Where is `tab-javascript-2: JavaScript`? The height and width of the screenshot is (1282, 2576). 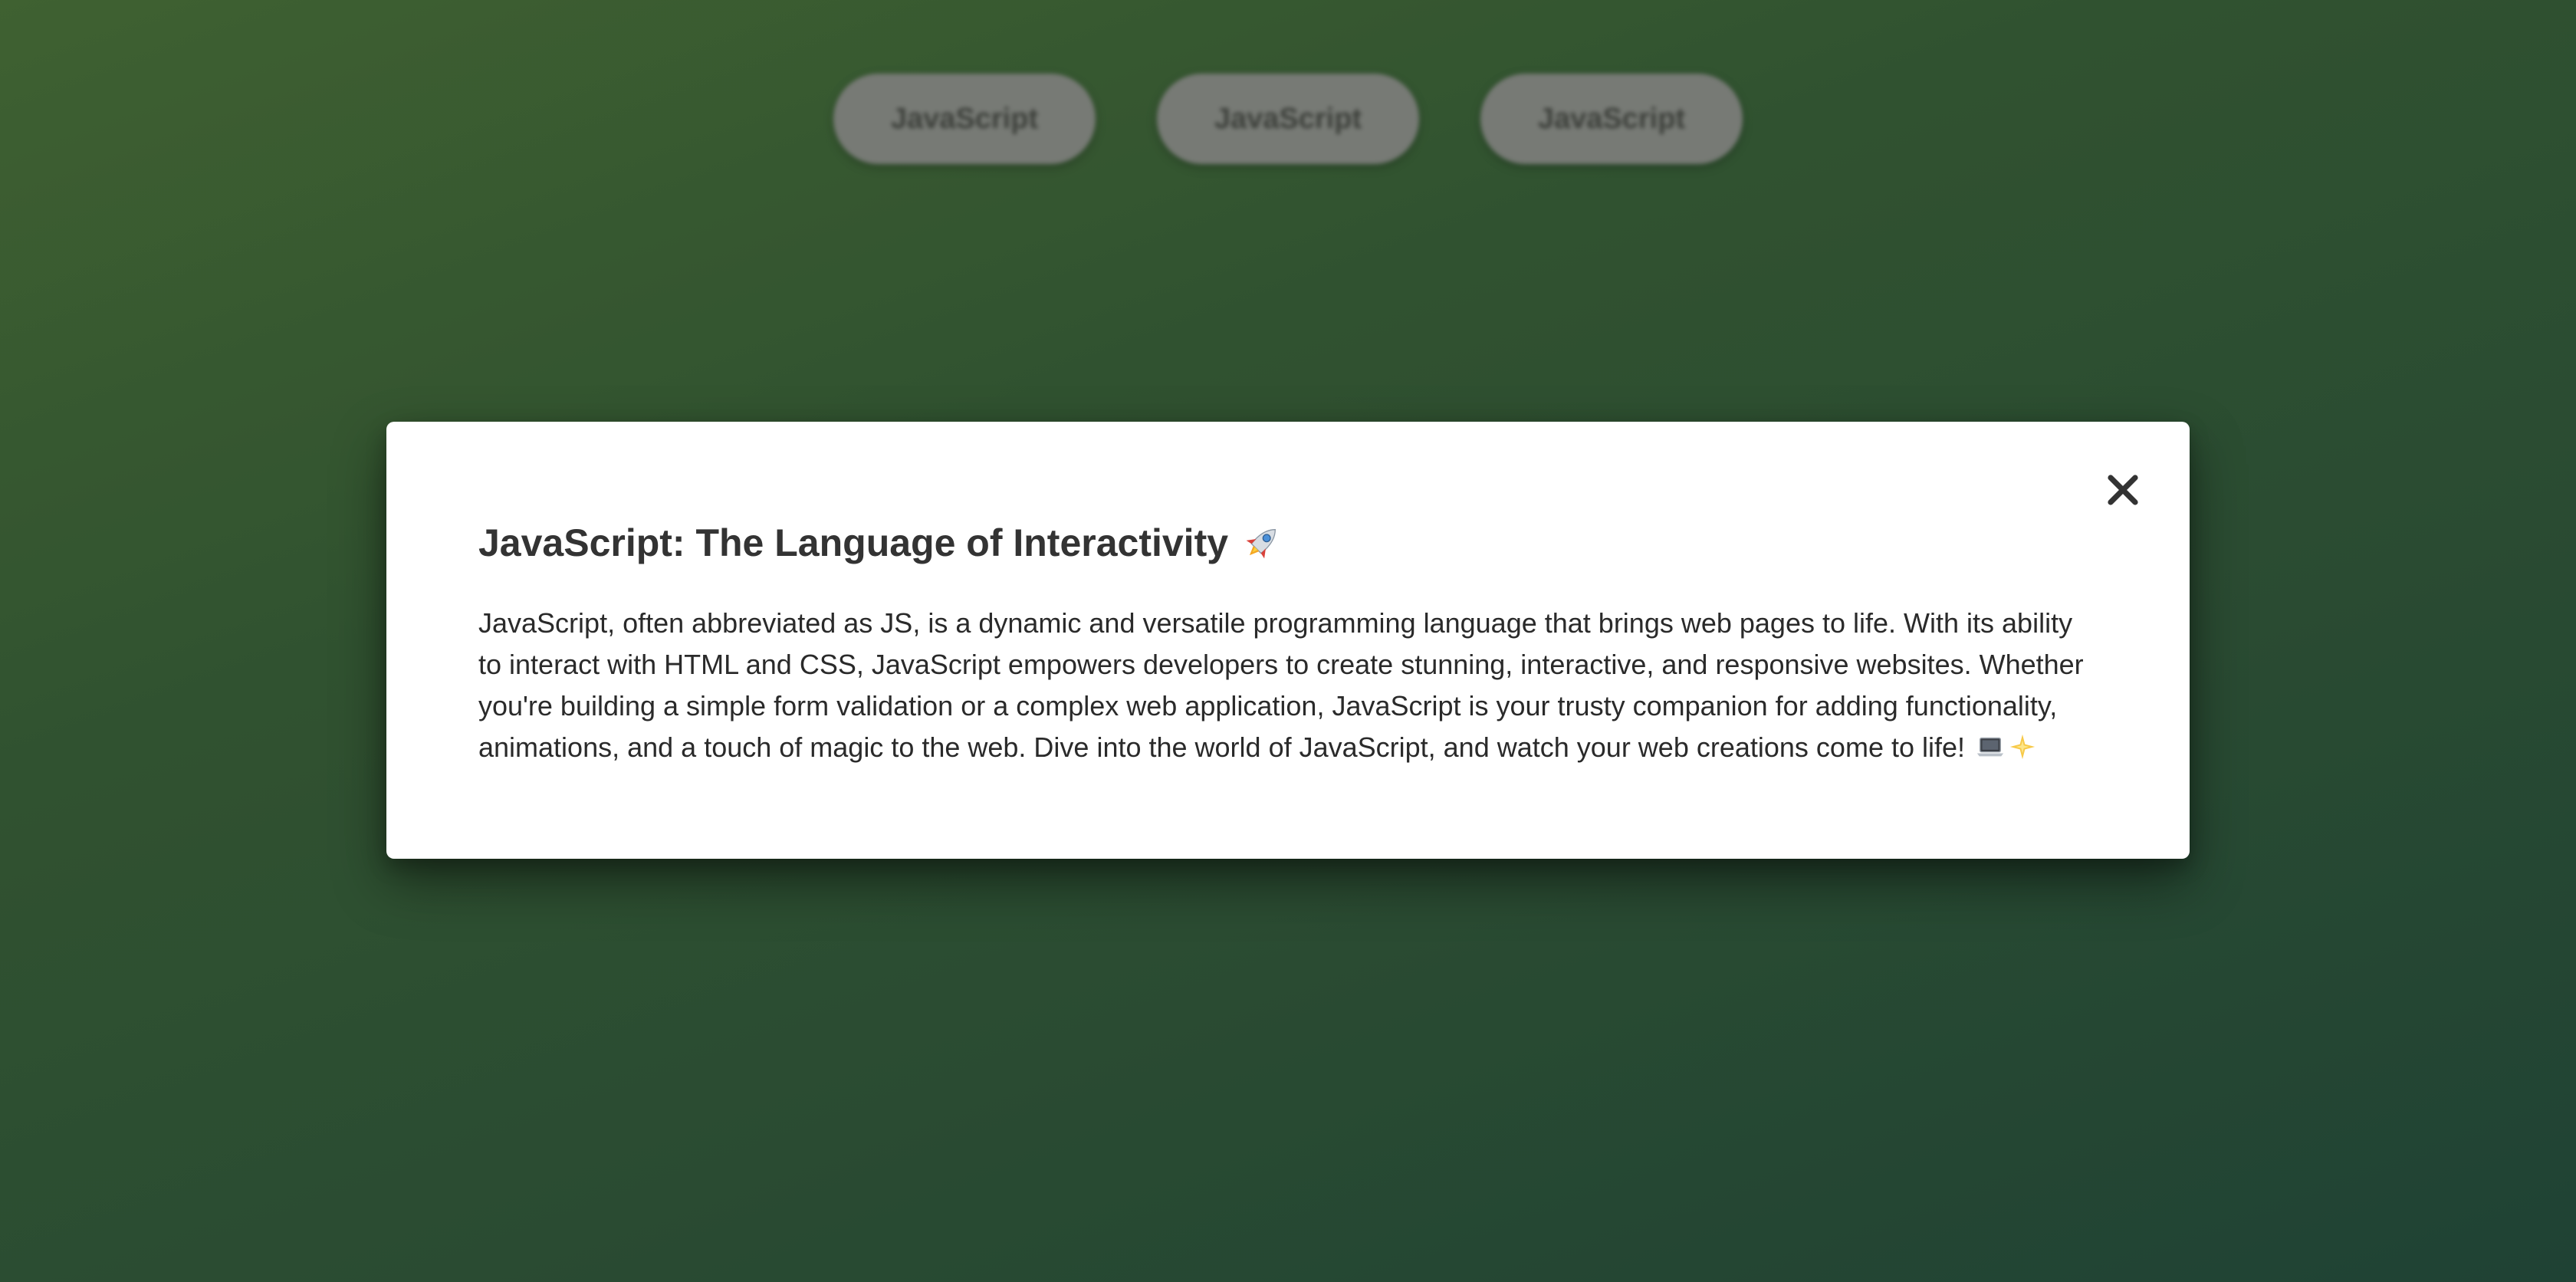
tab-javascript-2: JavaScript is located at coordinates (1288, 119).